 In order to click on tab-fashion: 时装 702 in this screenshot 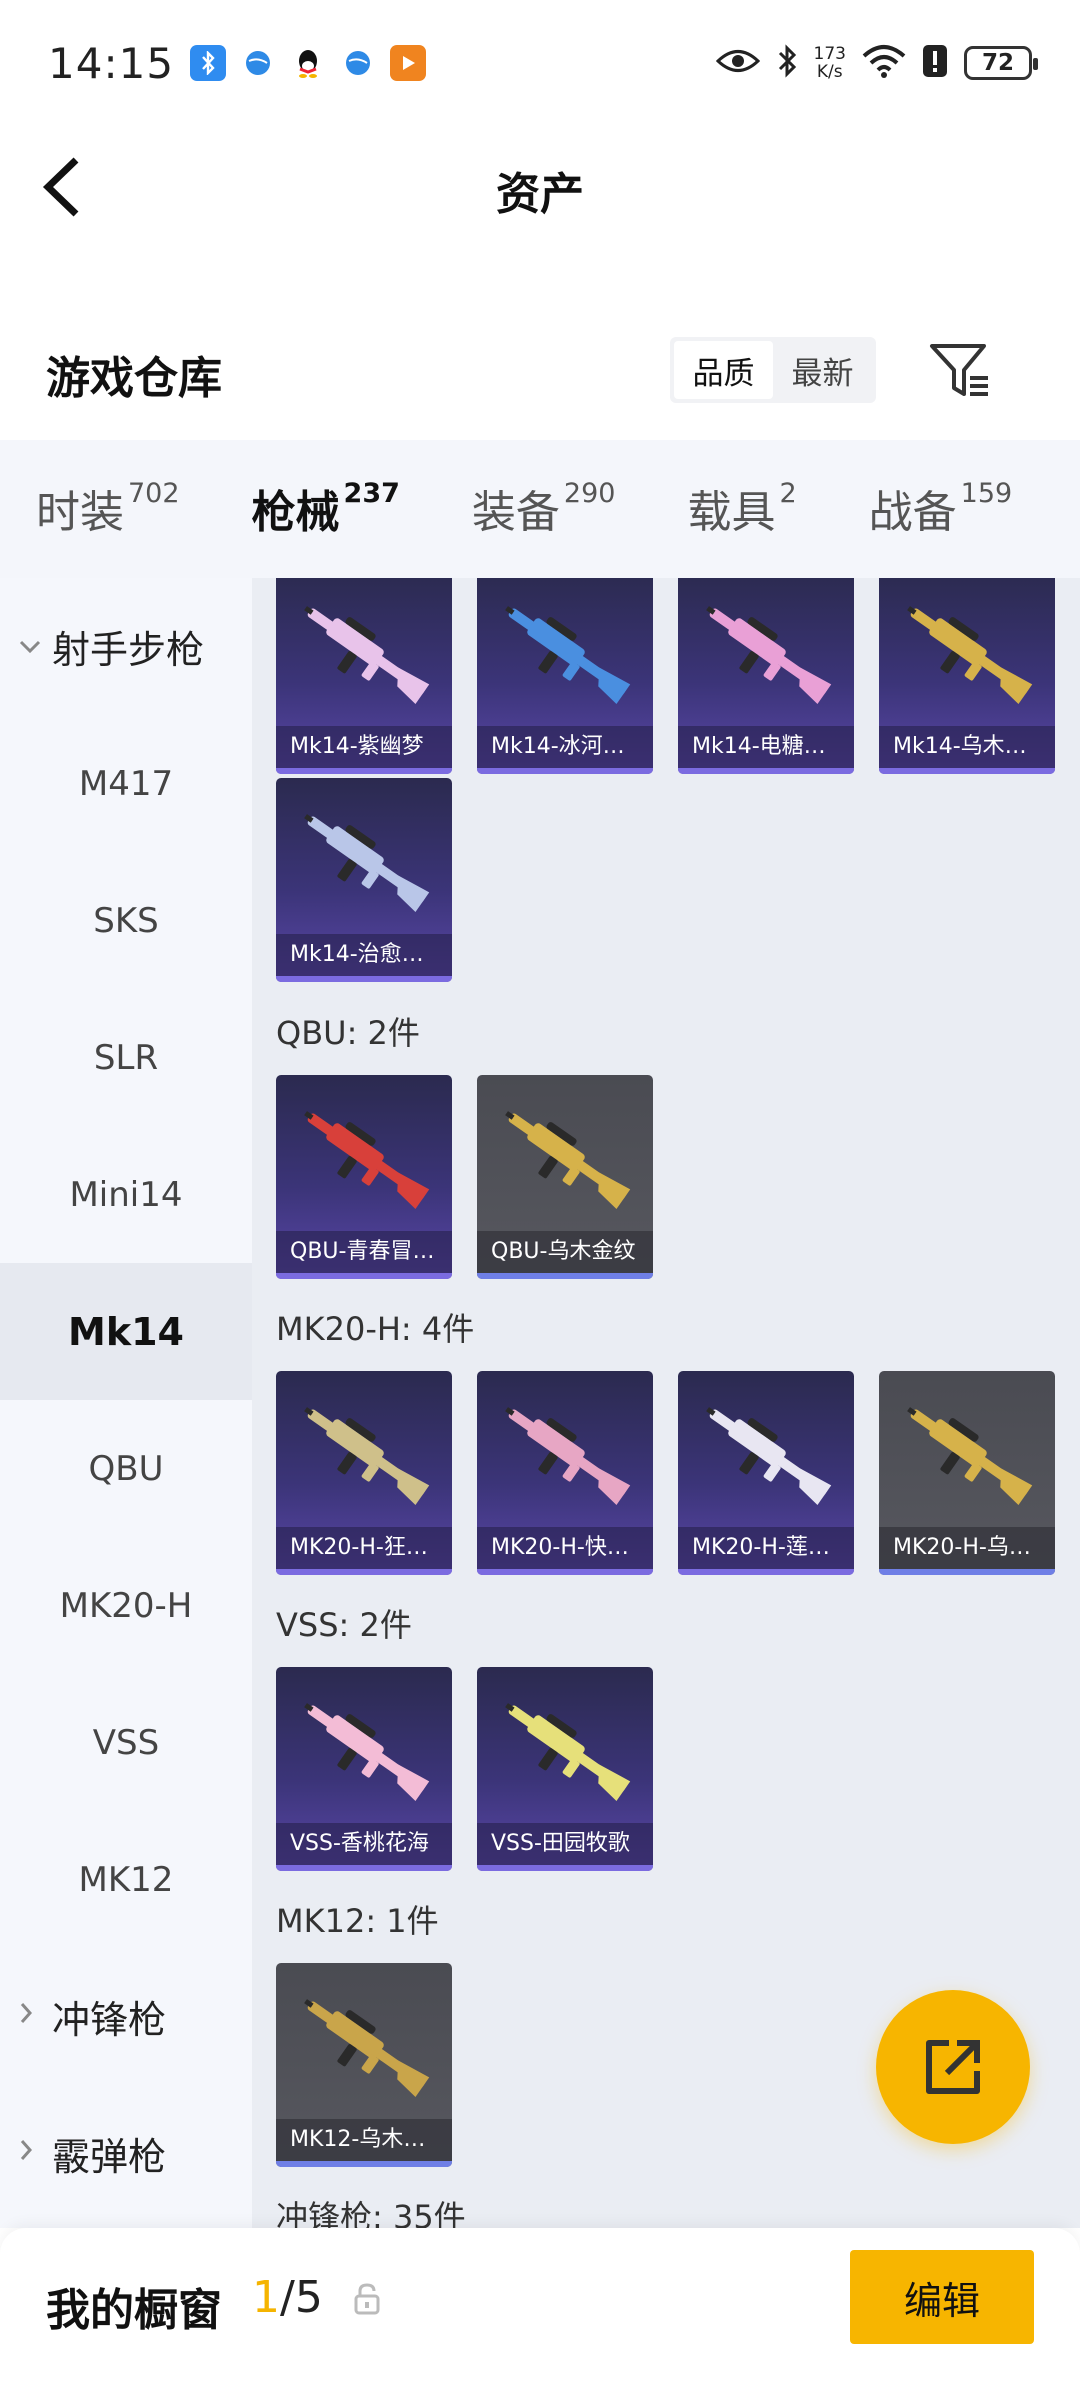, I will do `click(108, 508)`.